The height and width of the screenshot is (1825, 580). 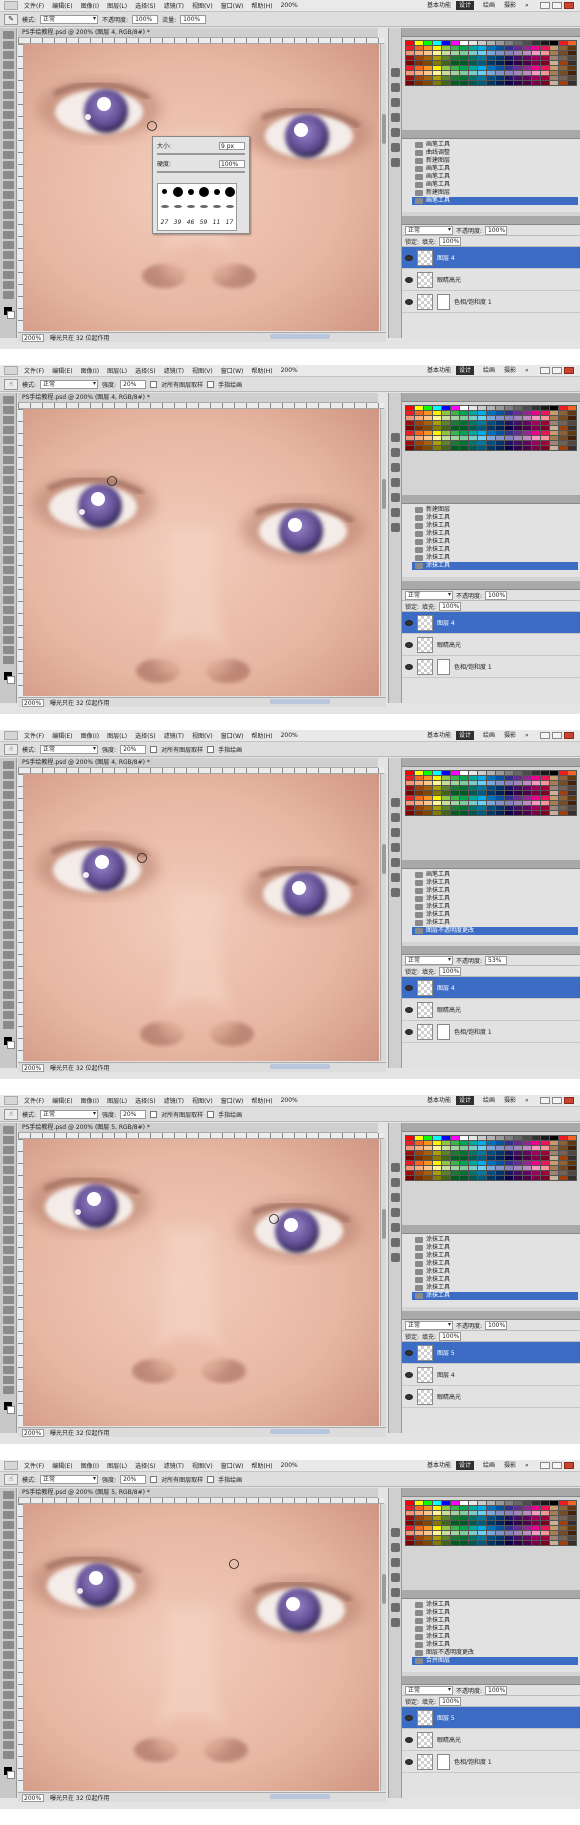 I want to click on history-state: 图层不透明度更改, so click(x=495, y=1653).